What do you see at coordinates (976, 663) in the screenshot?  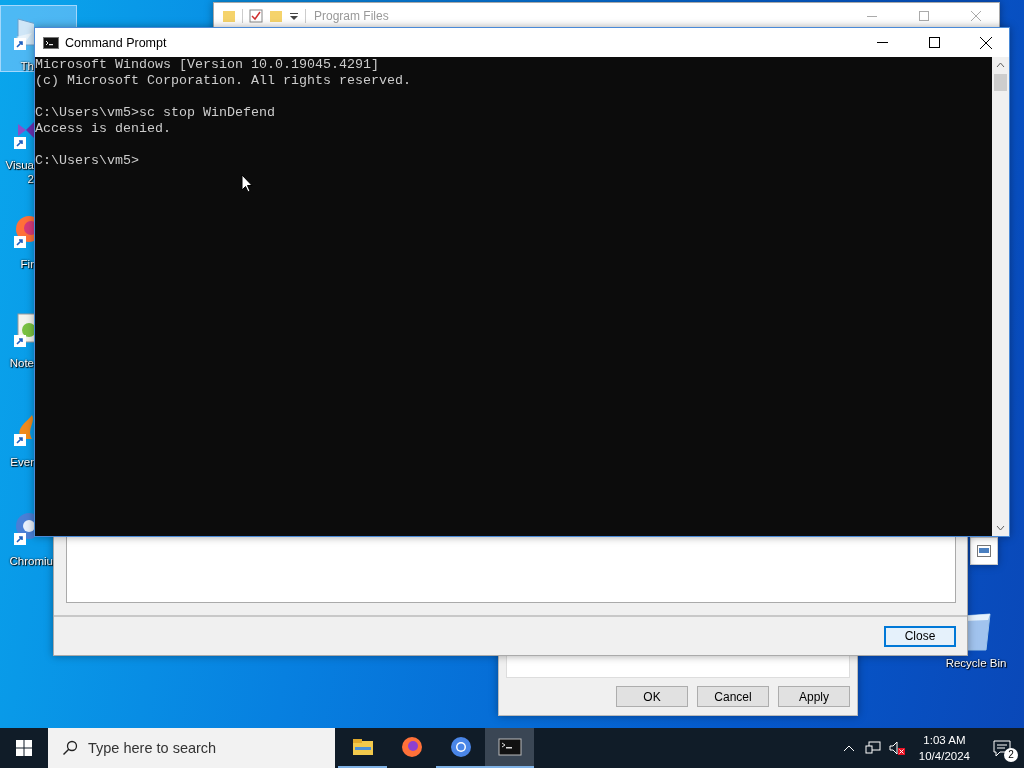 I see `desktop-icon-label: Recycle Bin` at bounding box center [976, 663].